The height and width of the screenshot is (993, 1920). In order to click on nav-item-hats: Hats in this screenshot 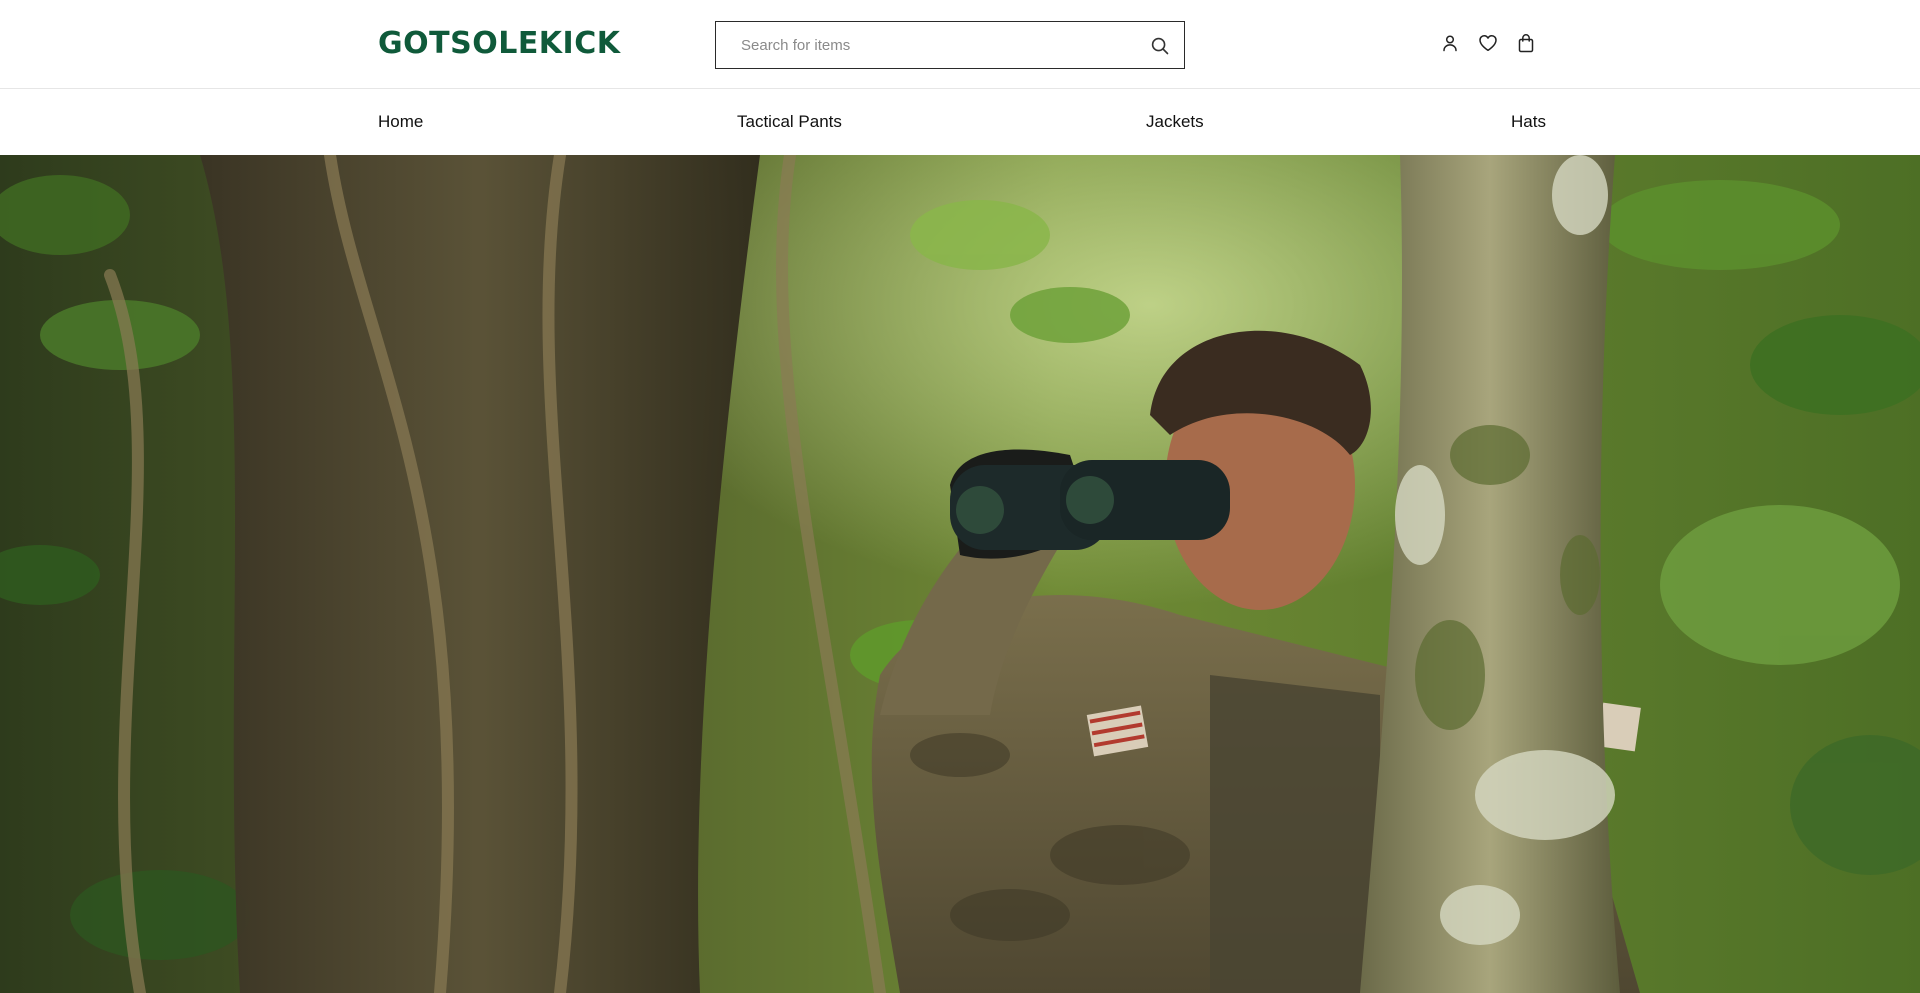, I will do `click(1528, 122)`.